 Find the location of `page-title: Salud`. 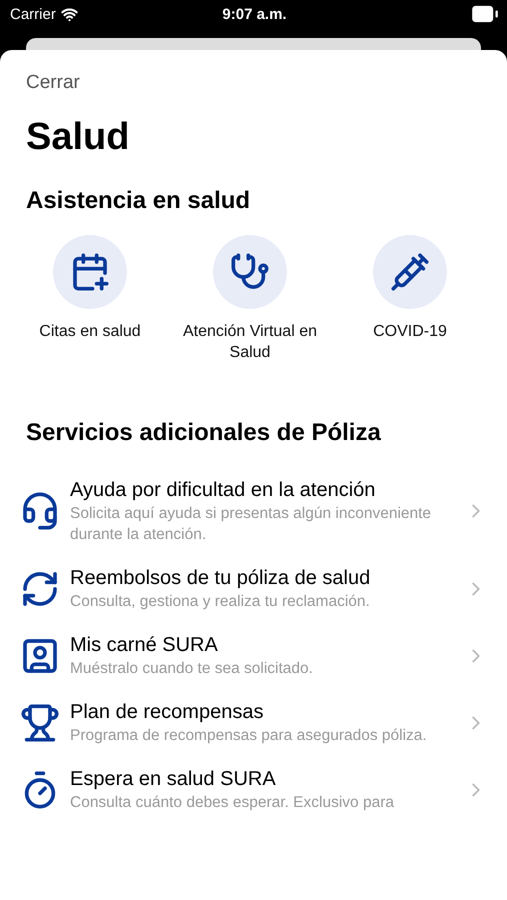

page-title: Salud is located at coordinates (78, 137).